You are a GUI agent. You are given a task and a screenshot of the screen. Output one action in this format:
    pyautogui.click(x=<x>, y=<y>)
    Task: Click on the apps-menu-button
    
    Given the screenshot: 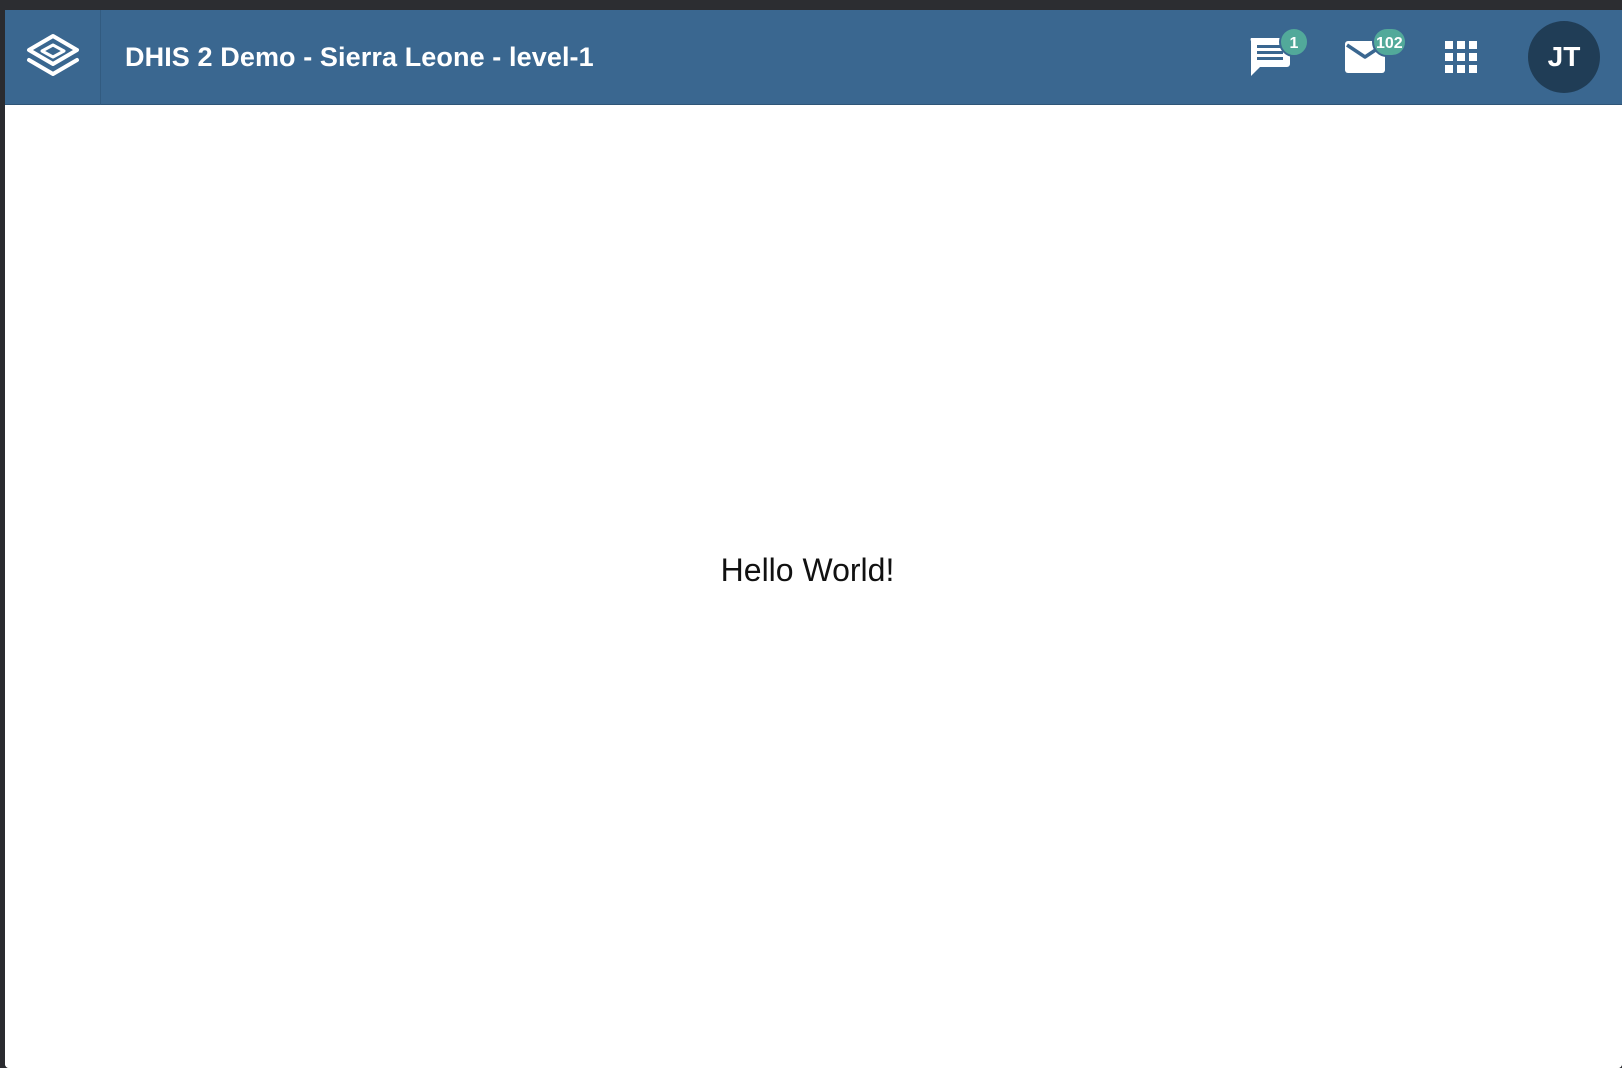 What is the action you would take?
    pyautogui.click(x=1461, y=57)
    